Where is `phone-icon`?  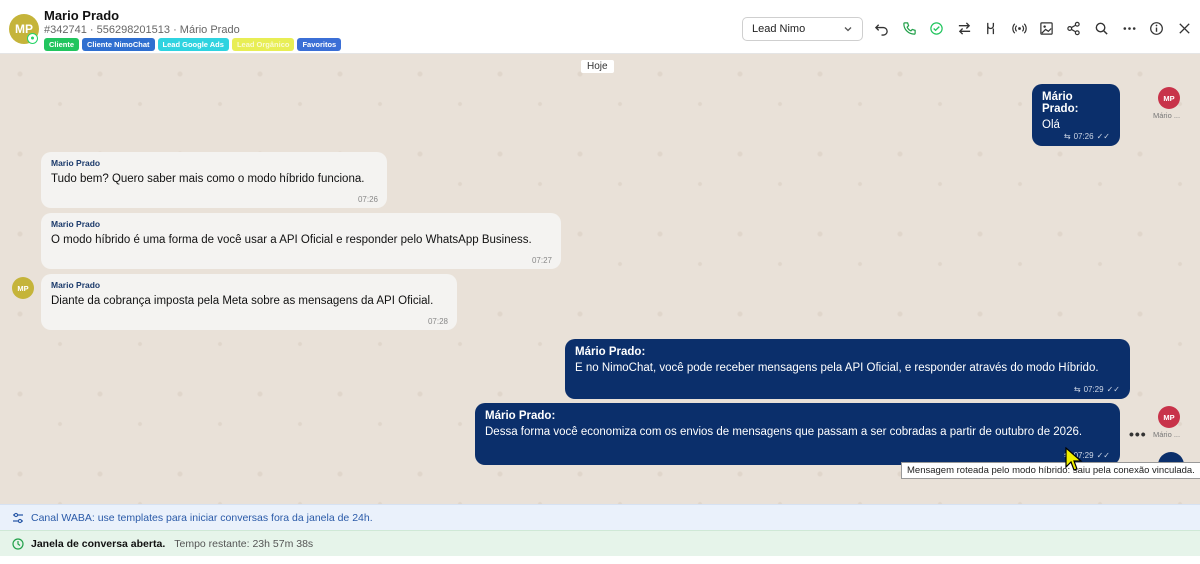
phone-icon is located at coordinates (909, 28).